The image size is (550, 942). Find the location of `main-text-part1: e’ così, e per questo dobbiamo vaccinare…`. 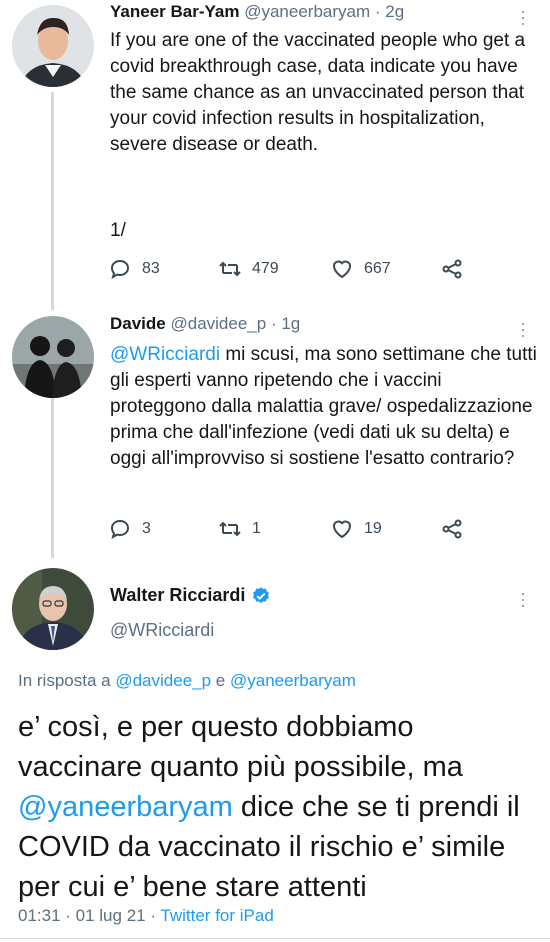

main-text-part1: e’ così, e per questo dobbiamo vaccinare… is located at coordinates (240, 747).